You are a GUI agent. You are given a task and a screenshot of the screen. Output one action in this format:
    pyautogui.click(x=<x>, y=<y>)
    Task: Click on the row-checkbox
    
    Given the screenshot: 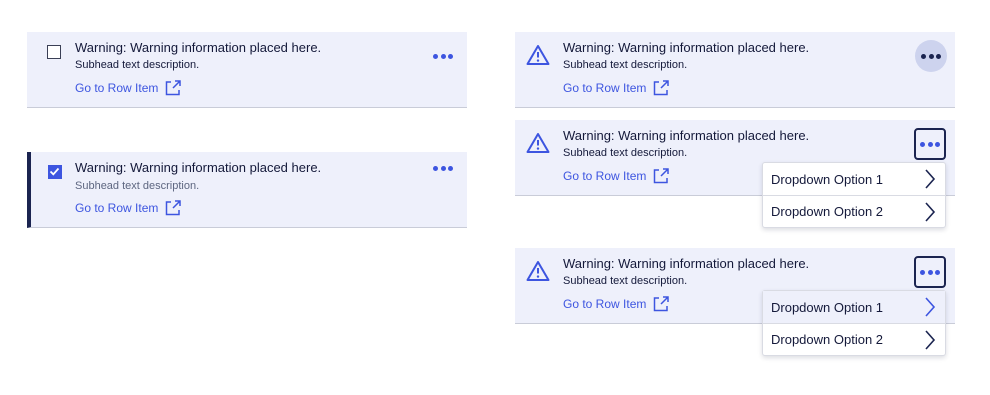 What is the action you would take?
    pyautogui.click(x=54, y=52)
    